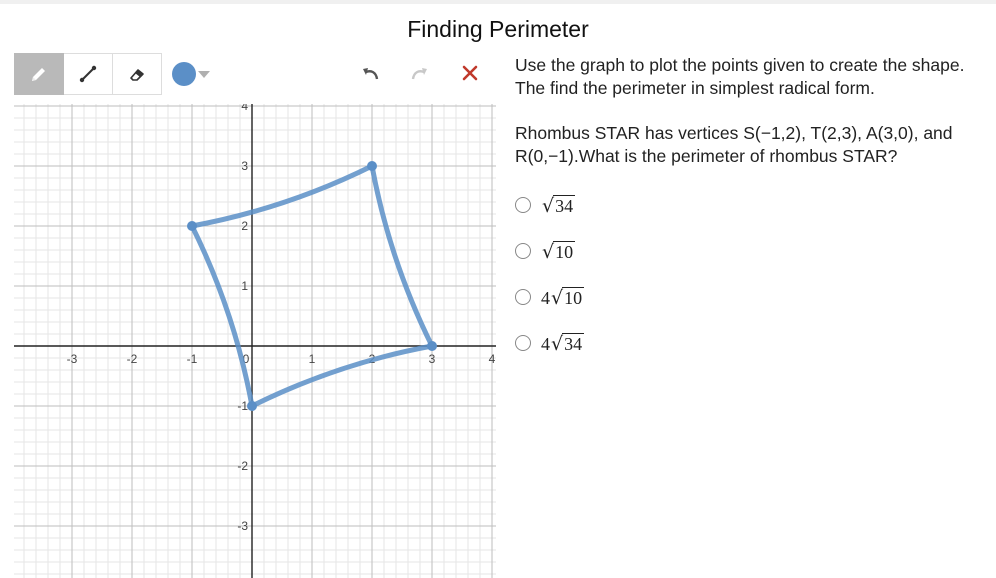  I want to click on choice-1: √ 34, so click(755, 205).